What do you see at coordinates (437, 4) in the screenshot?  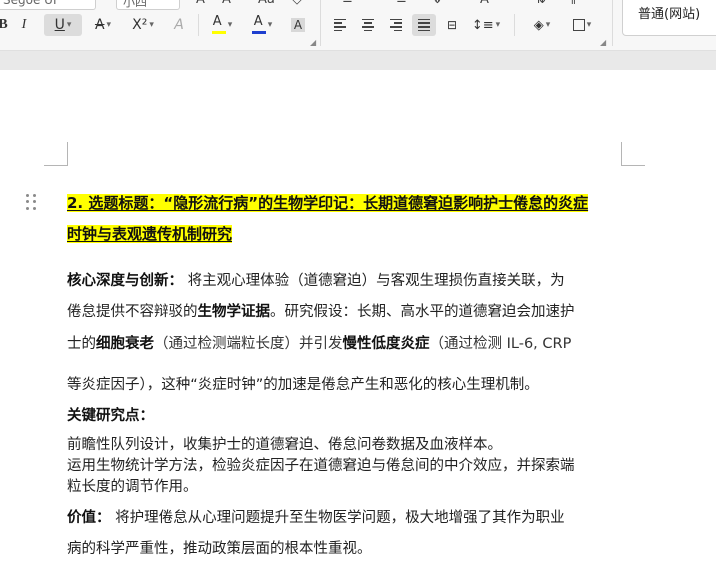 I see `line-spacing-top-icon: ⇕` at bounding box center [437, 4].